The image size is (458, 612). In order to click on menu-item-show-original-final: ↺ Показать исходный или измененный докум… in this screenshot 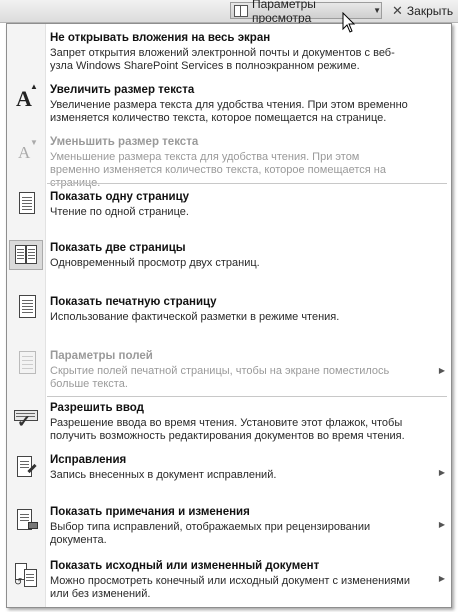, I will do `click(229, 580)`.